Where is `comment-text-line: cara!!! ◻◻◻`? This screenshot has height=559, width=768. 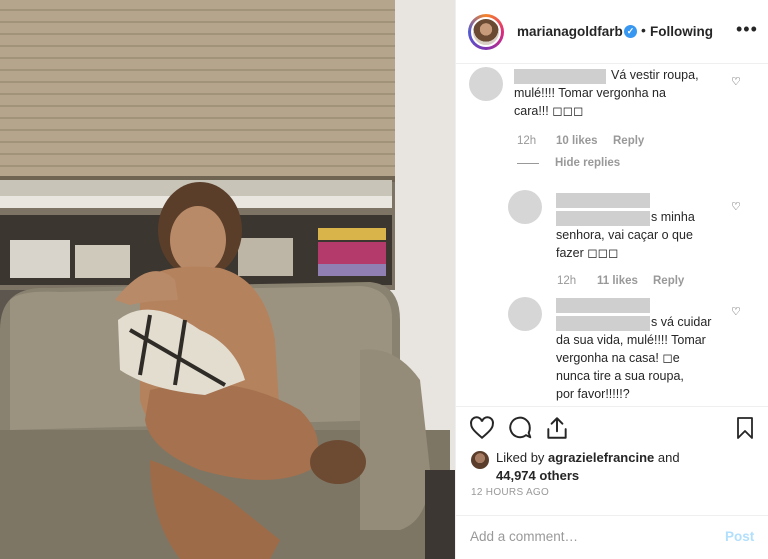
comment-text-line: cara!!! ◻◻◻ is located at coordinates (549, 111).